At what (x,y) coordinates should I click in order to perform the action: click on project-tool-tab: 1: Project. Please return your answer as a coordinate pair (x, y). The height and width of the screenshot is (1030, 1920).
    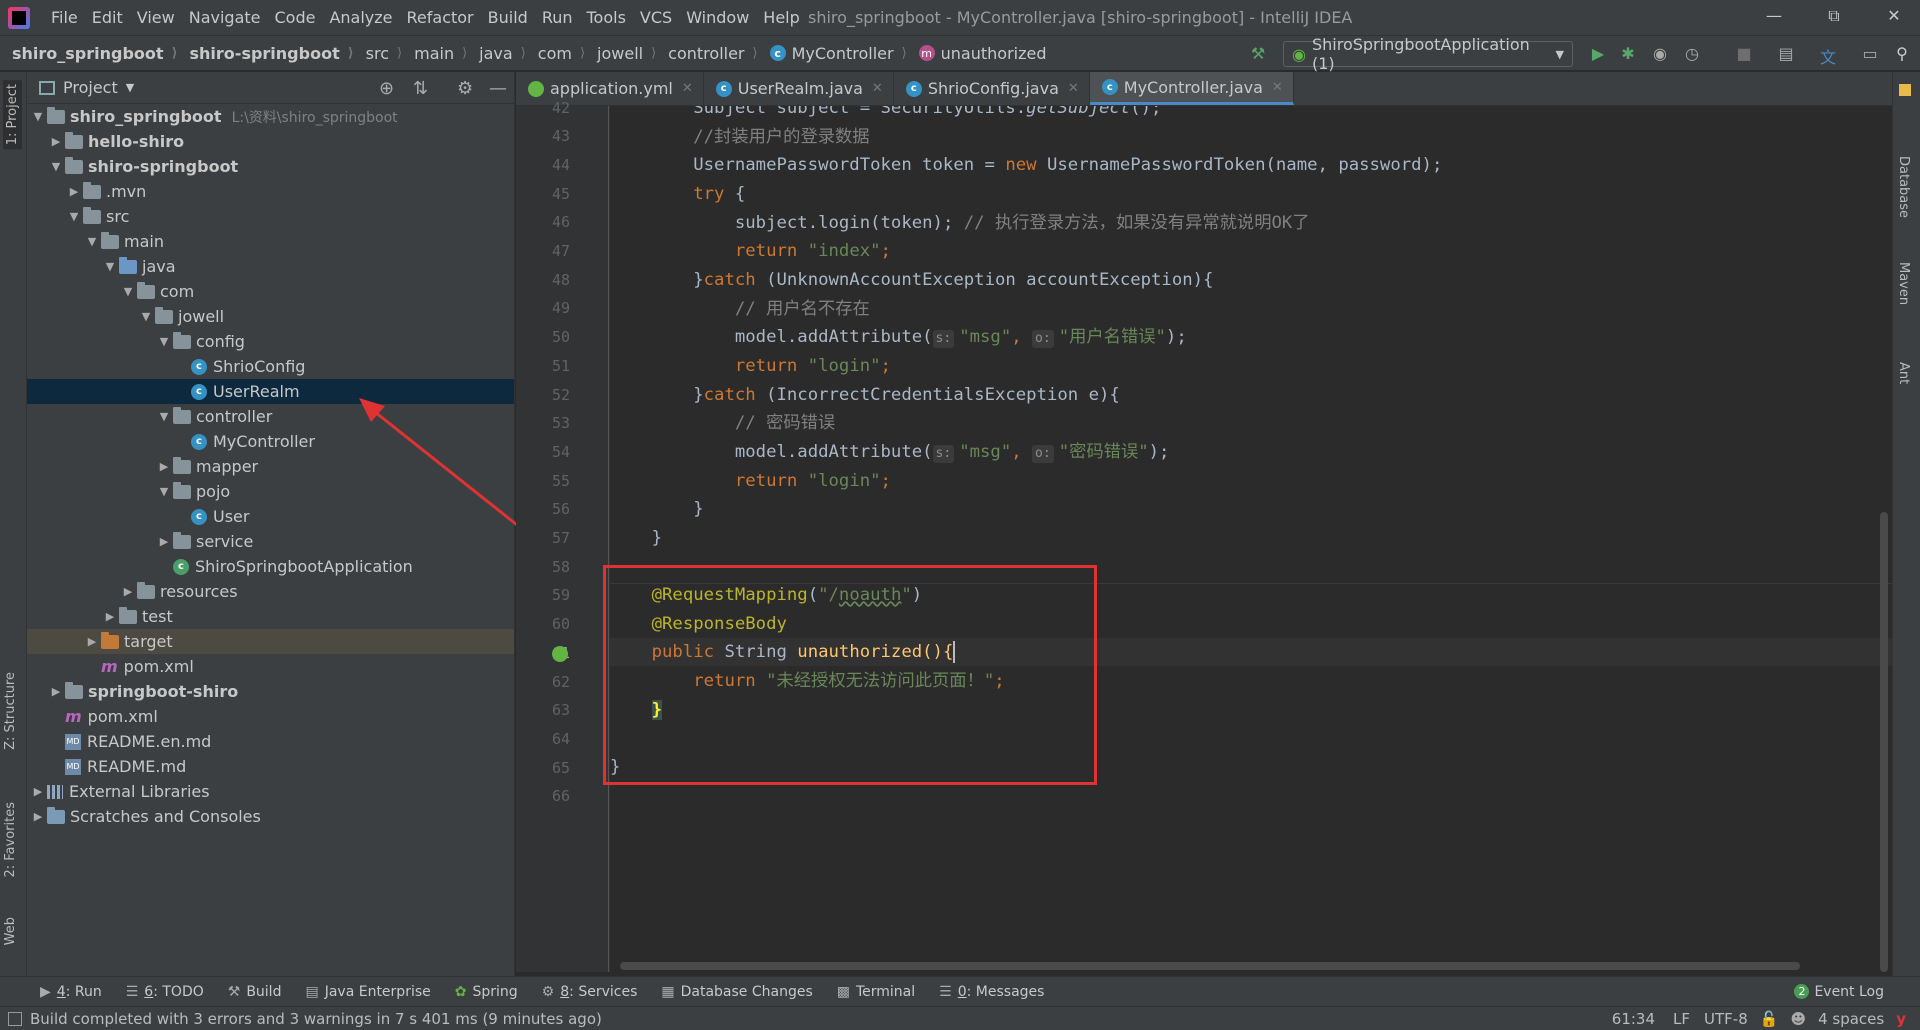
    Looking at the image, I should click on (12, 115).